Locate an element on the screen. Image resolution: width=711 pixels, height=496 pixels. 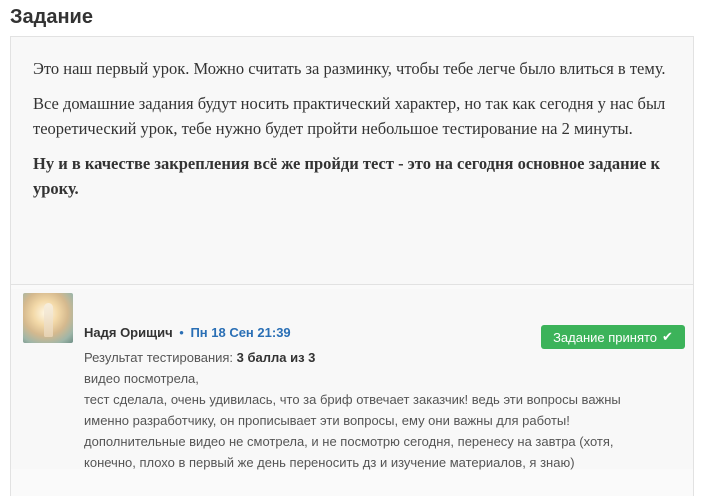
avatar is located at coordinates (48, 318).